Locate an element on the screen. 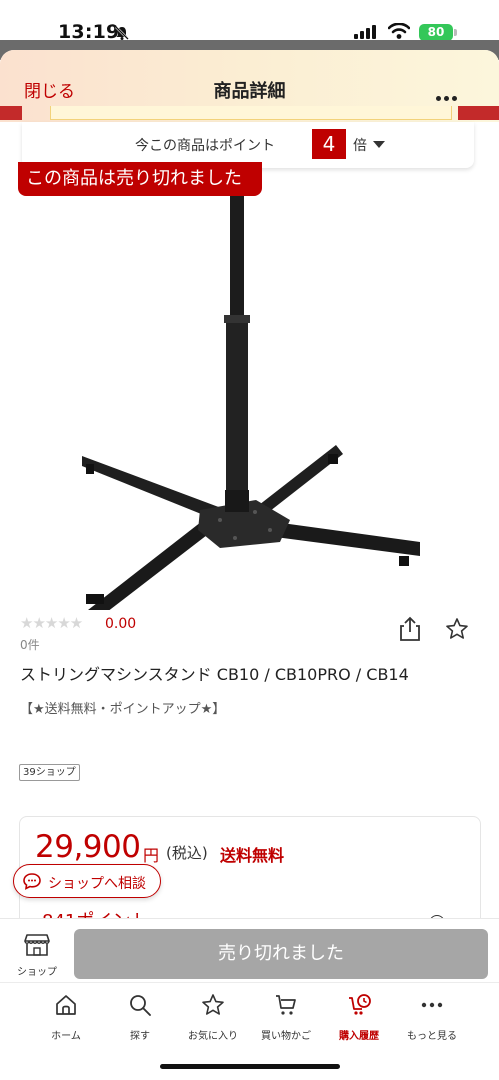 This screenshot has width=499, height=1080. shop-button: ショップ is located at coordinates (37, 957).